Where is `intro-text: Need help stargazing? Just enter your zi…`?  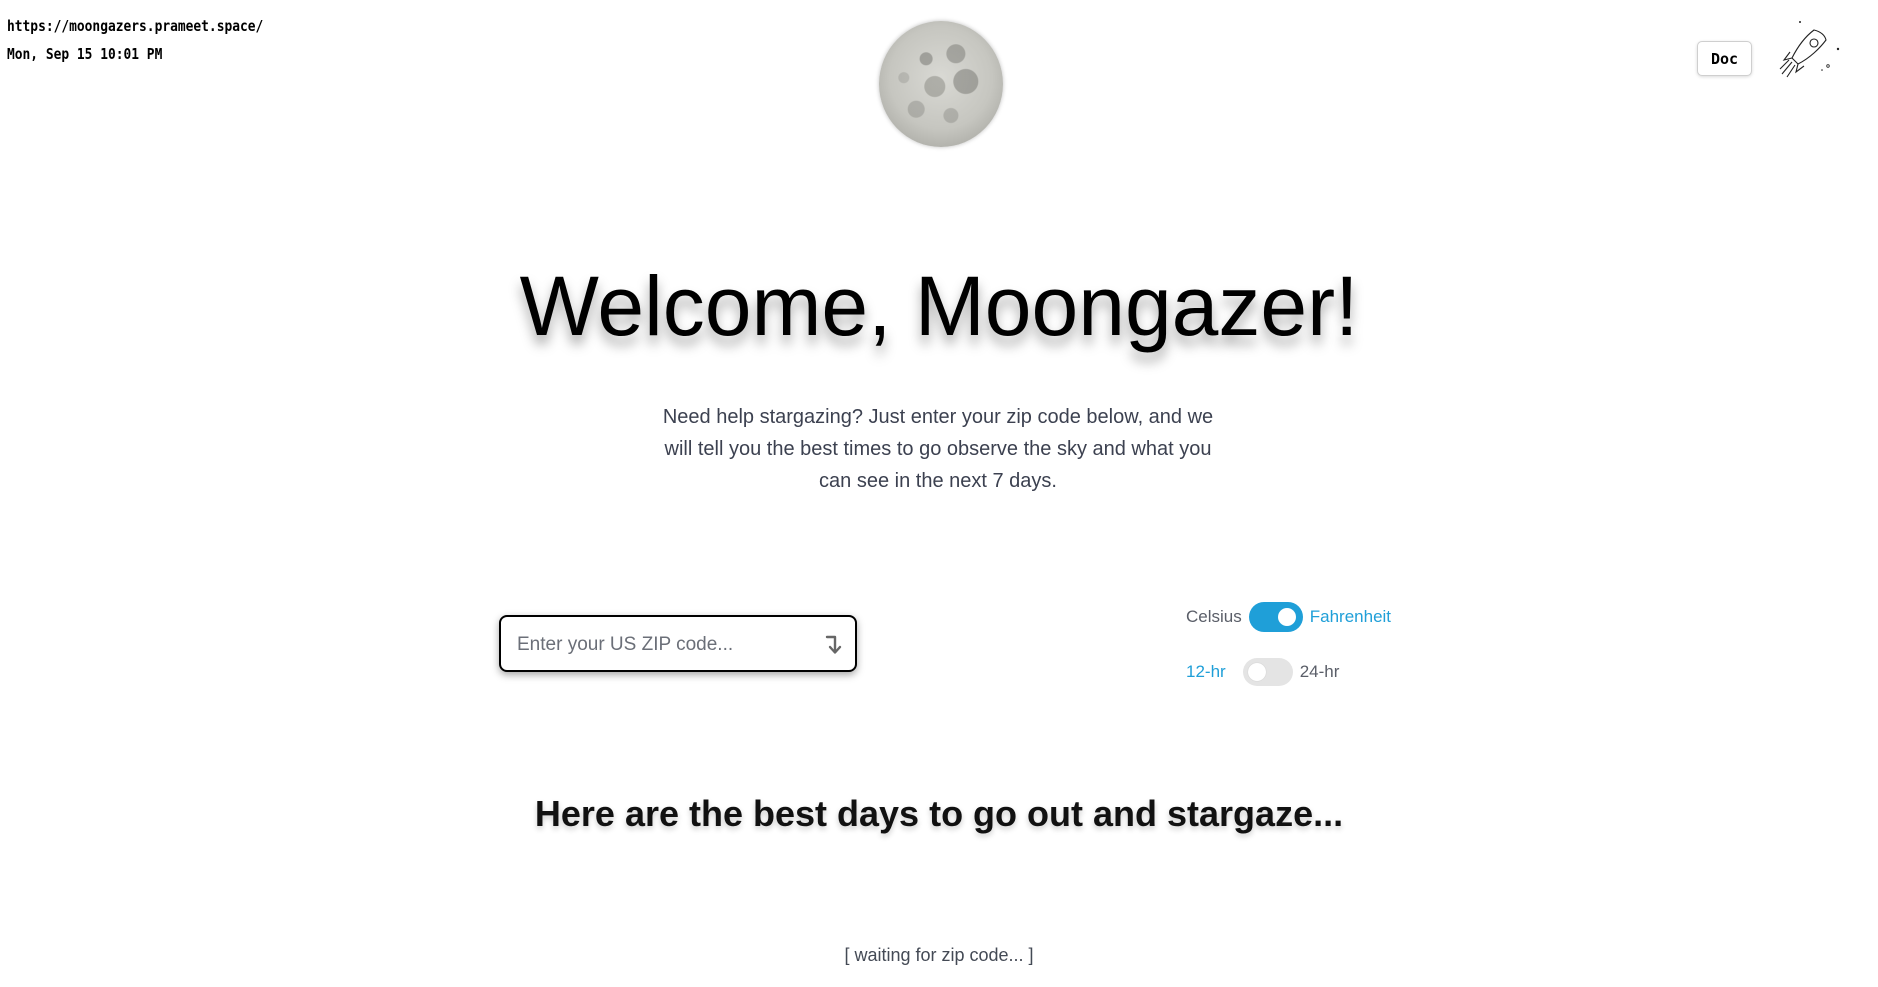 intro-text: Need help stargazing? Just enter your zi… is located at coordinates (938, 449).